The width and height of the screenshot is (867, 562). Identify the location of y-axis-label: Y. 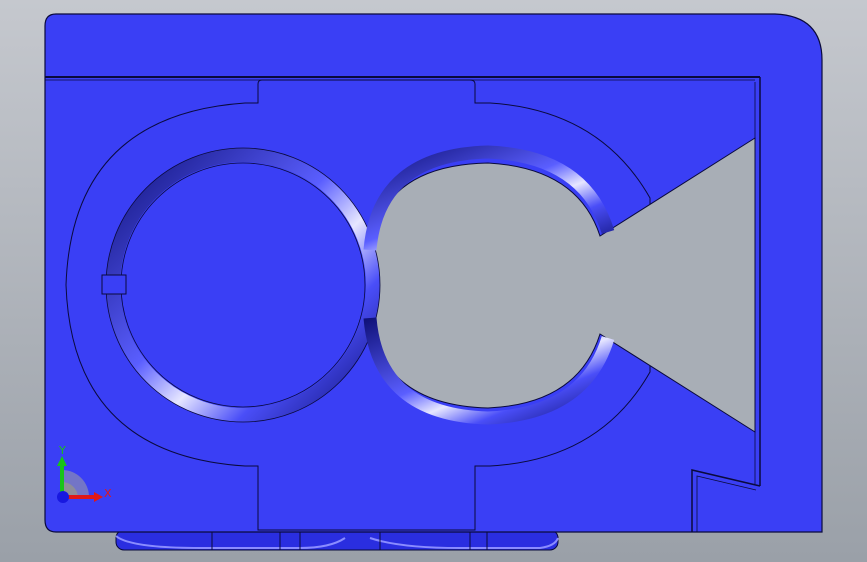
(62, 450).